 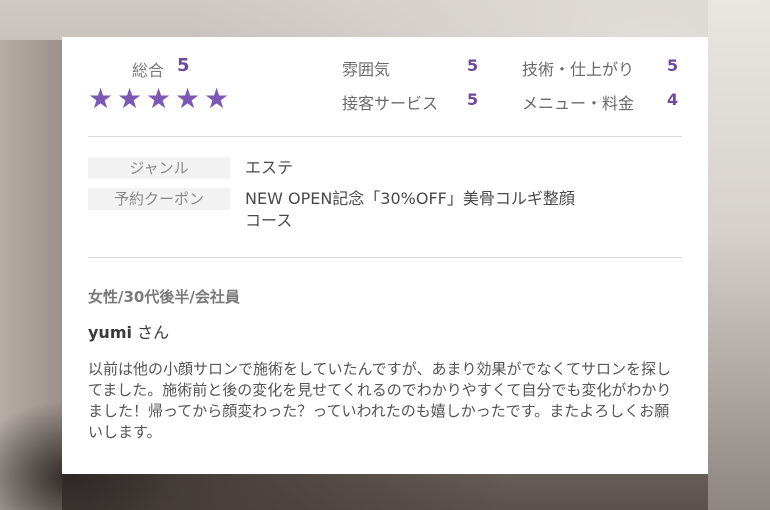 What do you see at coordinates (673, 99) in the screenshot?
I see `rating-menu-price-value: 4` at bounding box center [673, 99].